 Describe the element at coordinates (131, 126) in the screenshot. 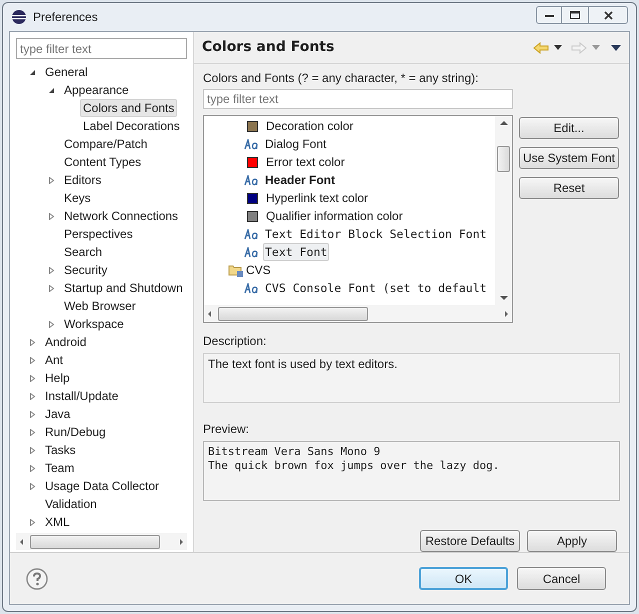

I see `tree-item: Label Decorations` at that location.